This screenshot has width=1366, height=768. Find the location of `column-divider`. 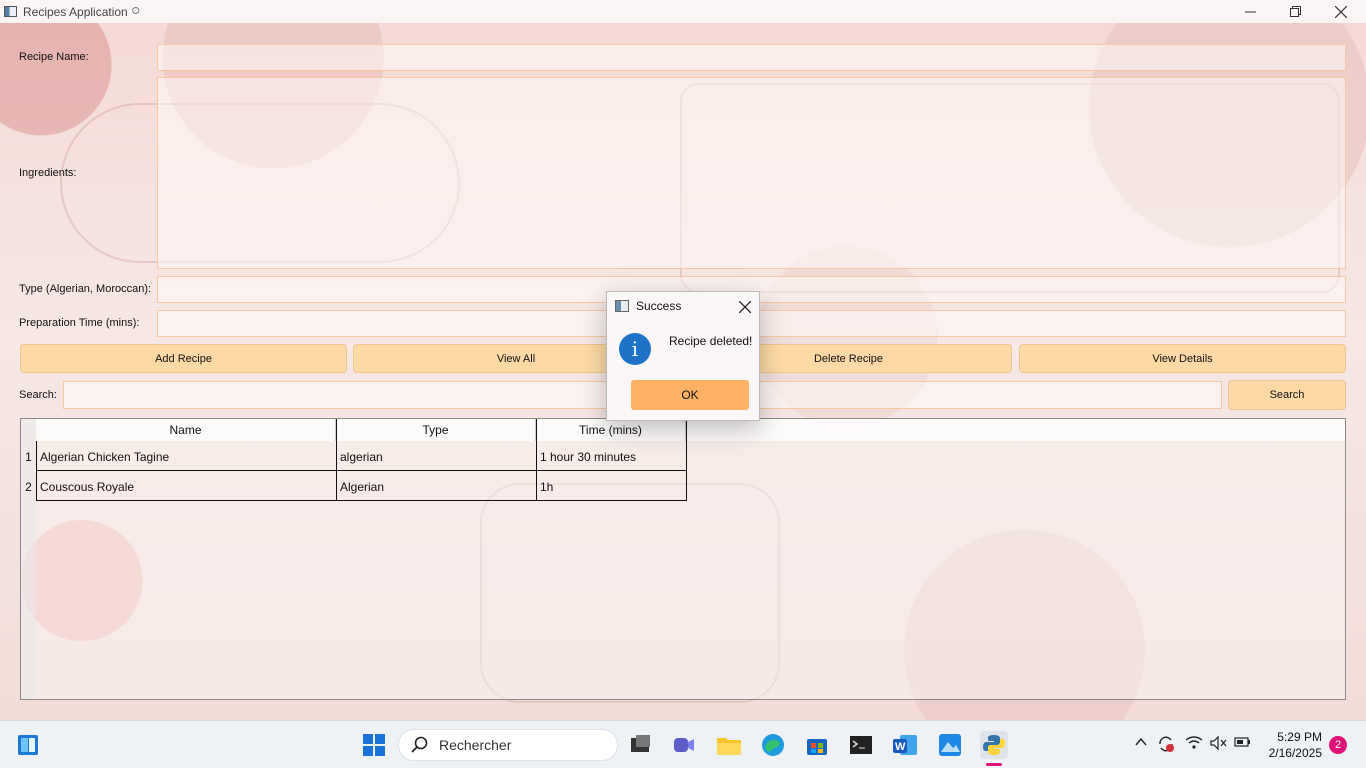

column-divider is located at coordinates (686, 460).